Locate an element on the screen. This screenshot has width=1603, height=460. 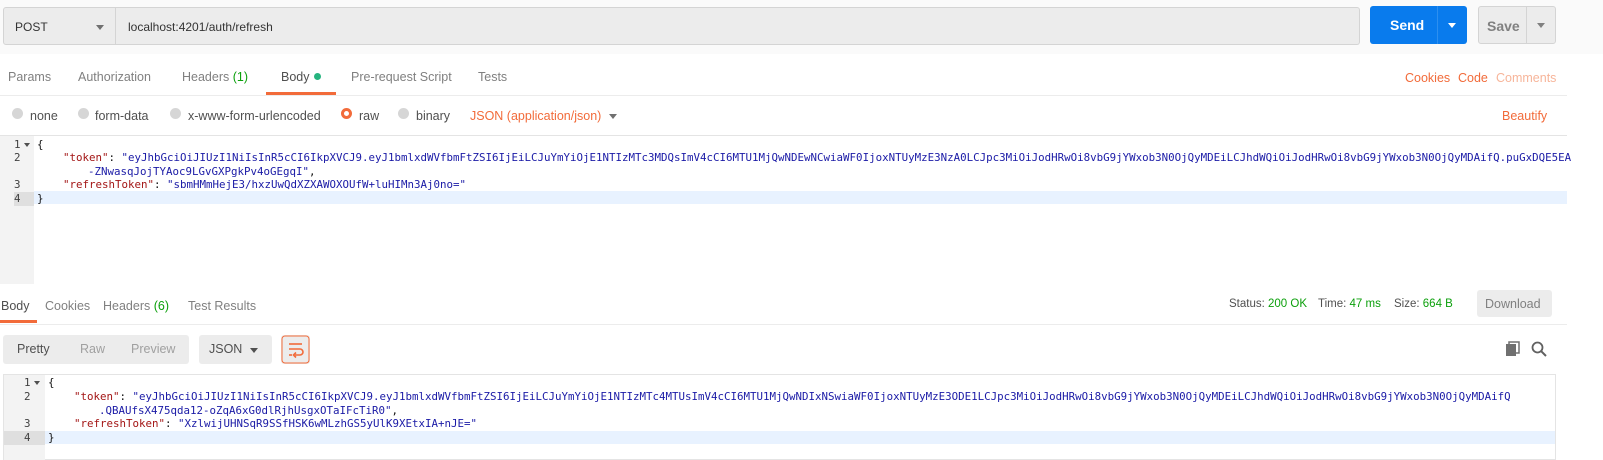
tab-response-cookies: Cookies is located at coordinates (67, 306).